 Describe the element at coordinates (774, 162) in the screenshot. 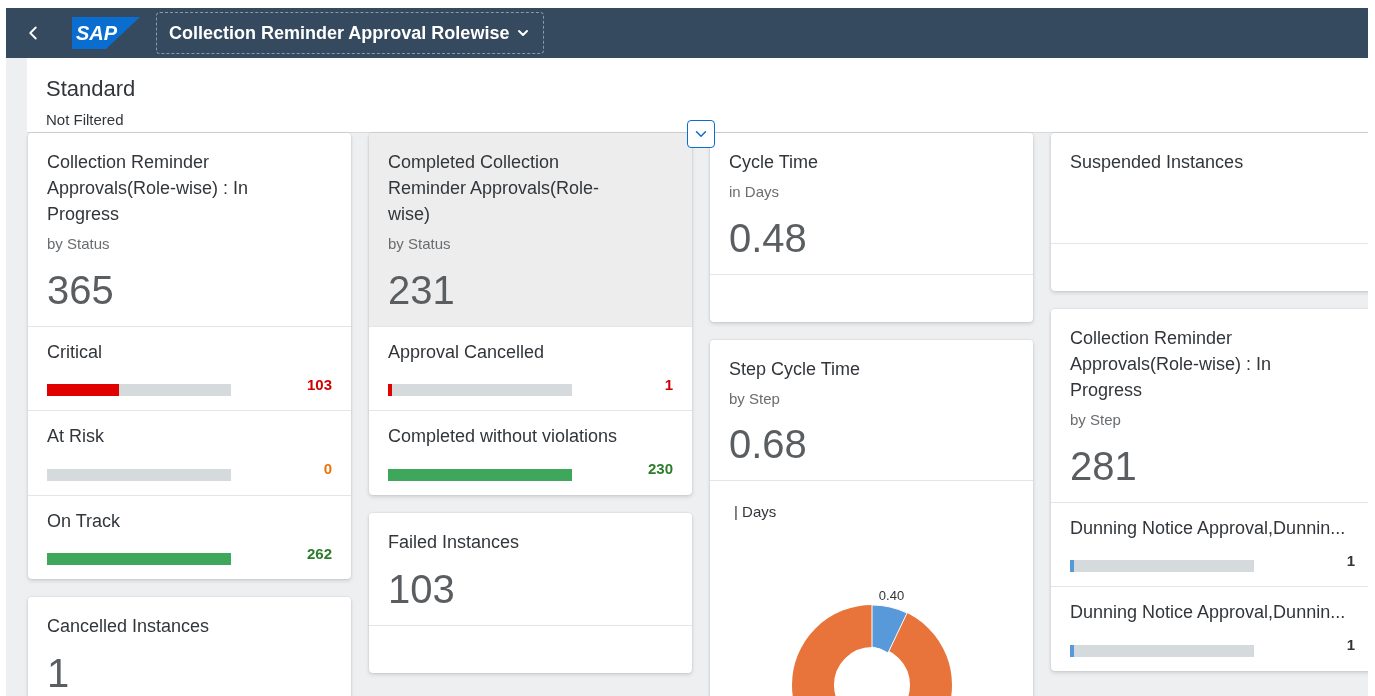

I see `card-title: Cycle Time` at that location.